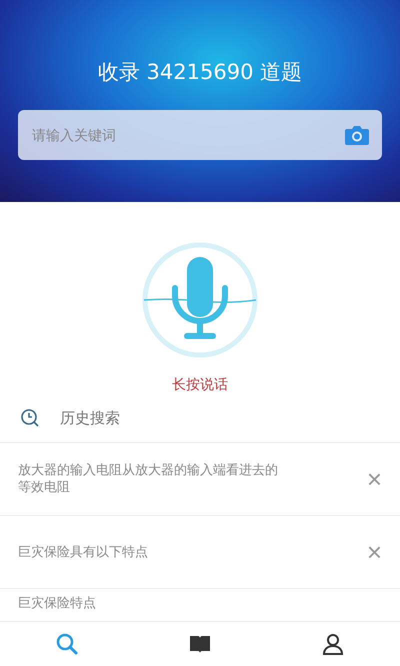 Image resolution: width=400 pixels, height=666 pixels. I want to click on camera-icon, so click(357, 135).